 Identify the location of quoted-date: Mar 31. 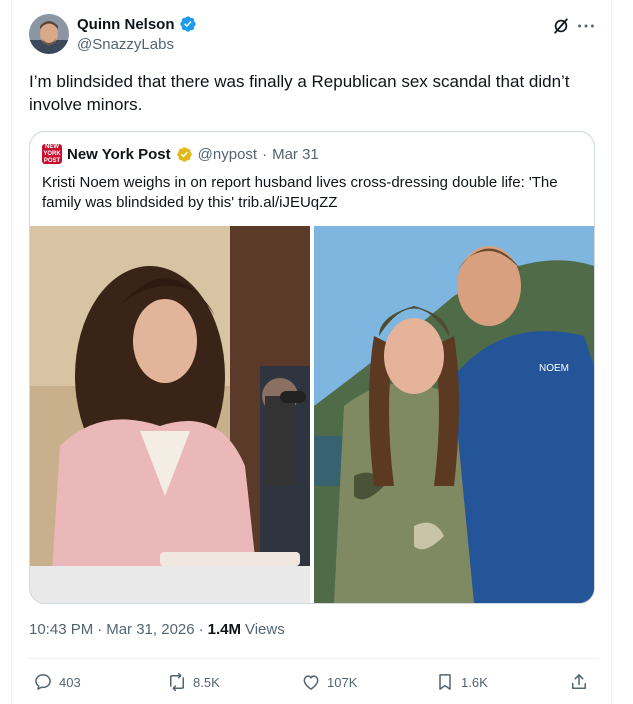
(295, 154).